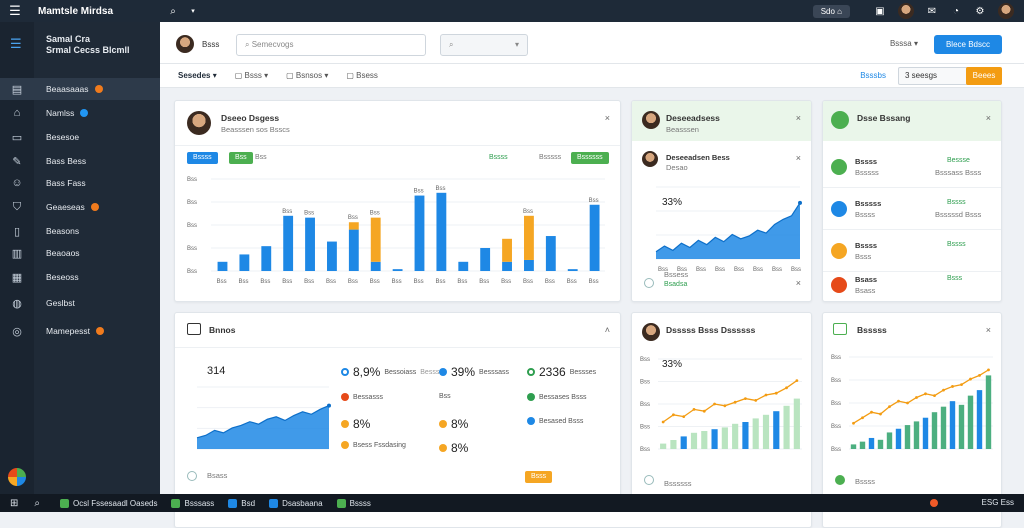 This screenshot has width=1024, height=528. What do you see at coordinates (956, 244) in the screenshot?
I see `stat-value: Bssss` at bounding box center [956, 244].